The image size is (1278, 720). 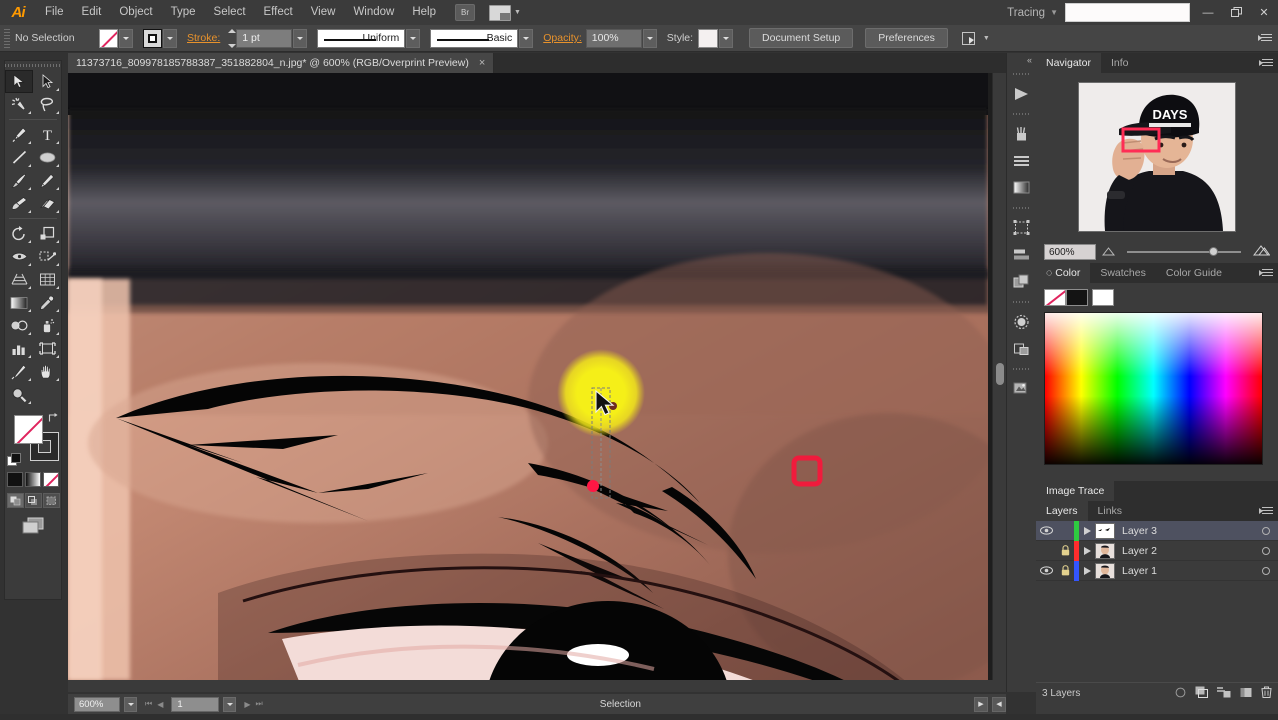 What do you see at coordinates (19, 325) in the screenshot?
I see `blend-tool` at bounding box center [19, 325].